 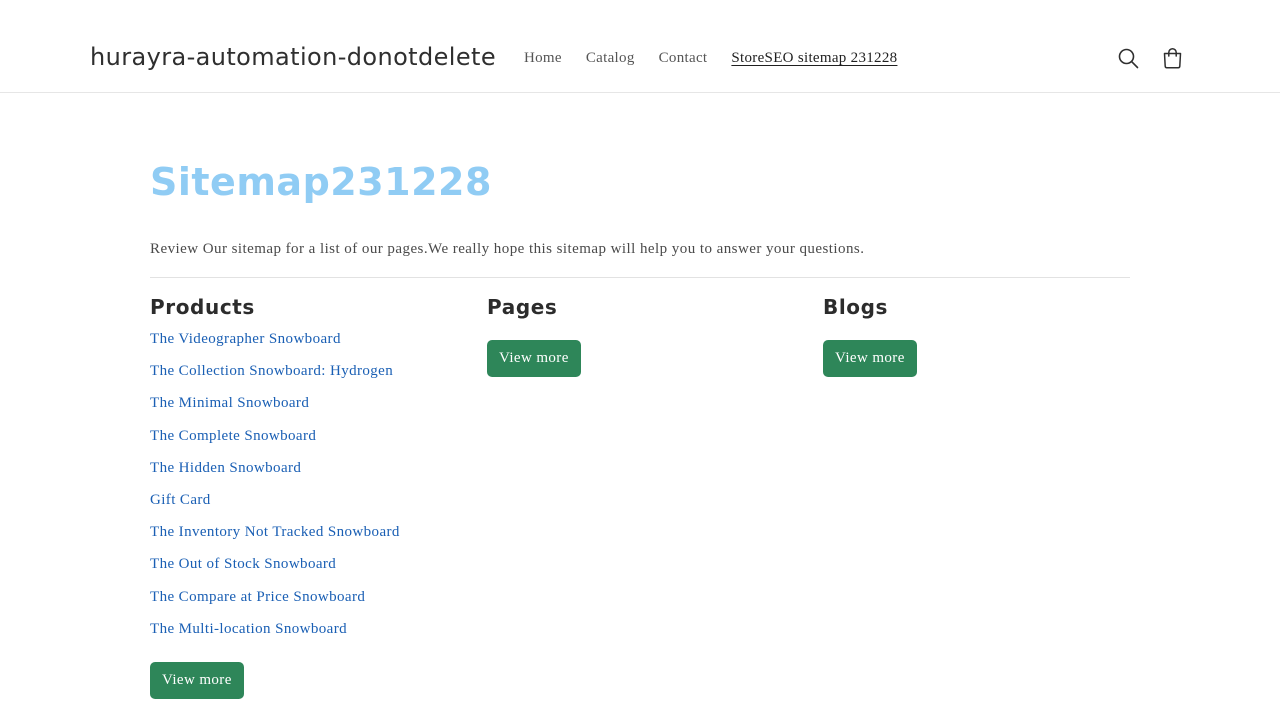 I want to click on blogs-view-more-button: View more, so click(x=870, y=358).